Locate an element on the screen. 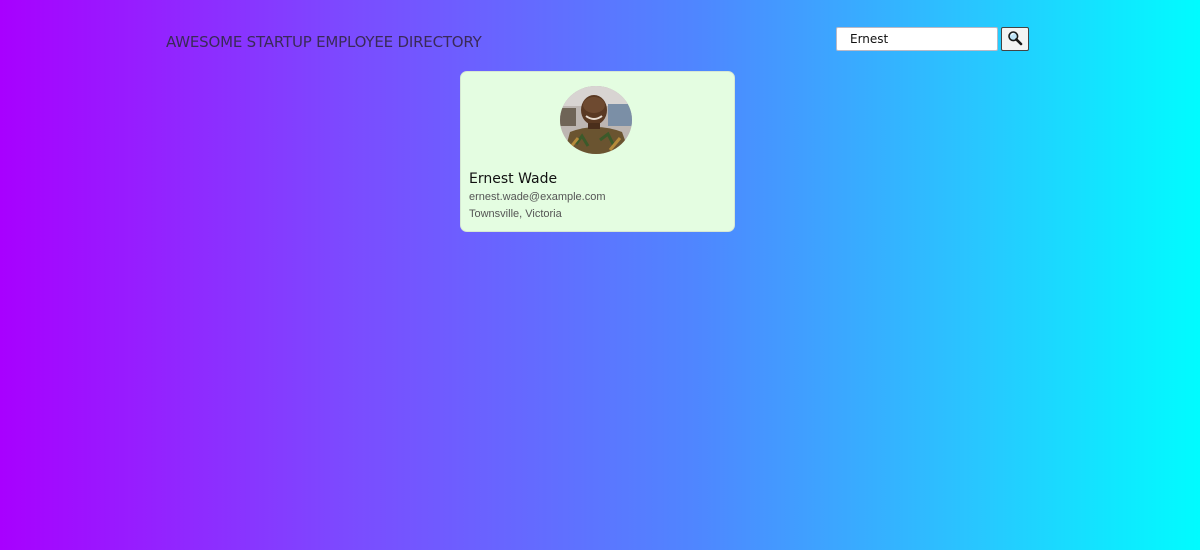 The height and width of the screenshot is (550, 1200). search-form is located at coordinates (932, 39).